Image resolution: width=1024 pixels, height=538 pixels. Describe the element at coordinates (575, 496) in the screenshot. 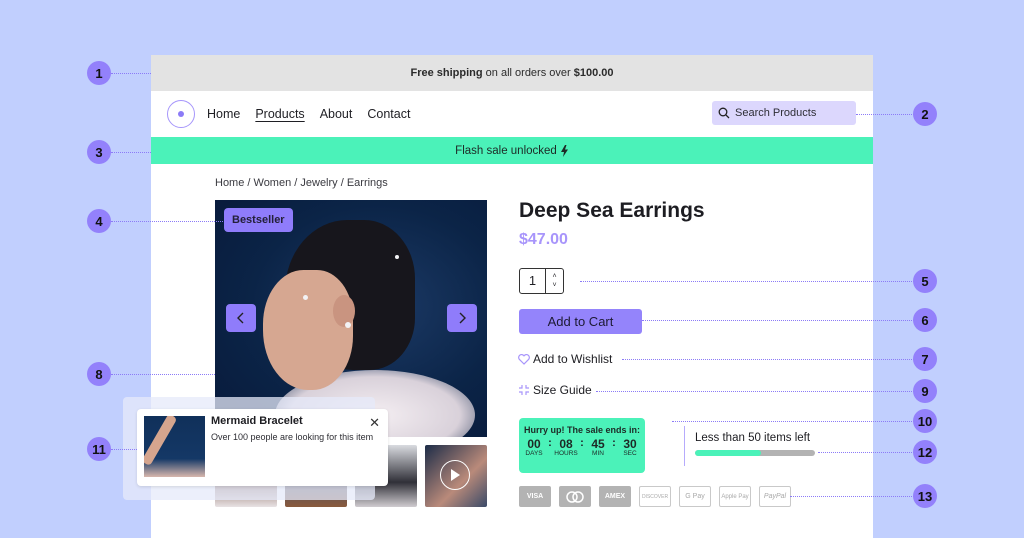

I see `mastercard-icon` at that location.